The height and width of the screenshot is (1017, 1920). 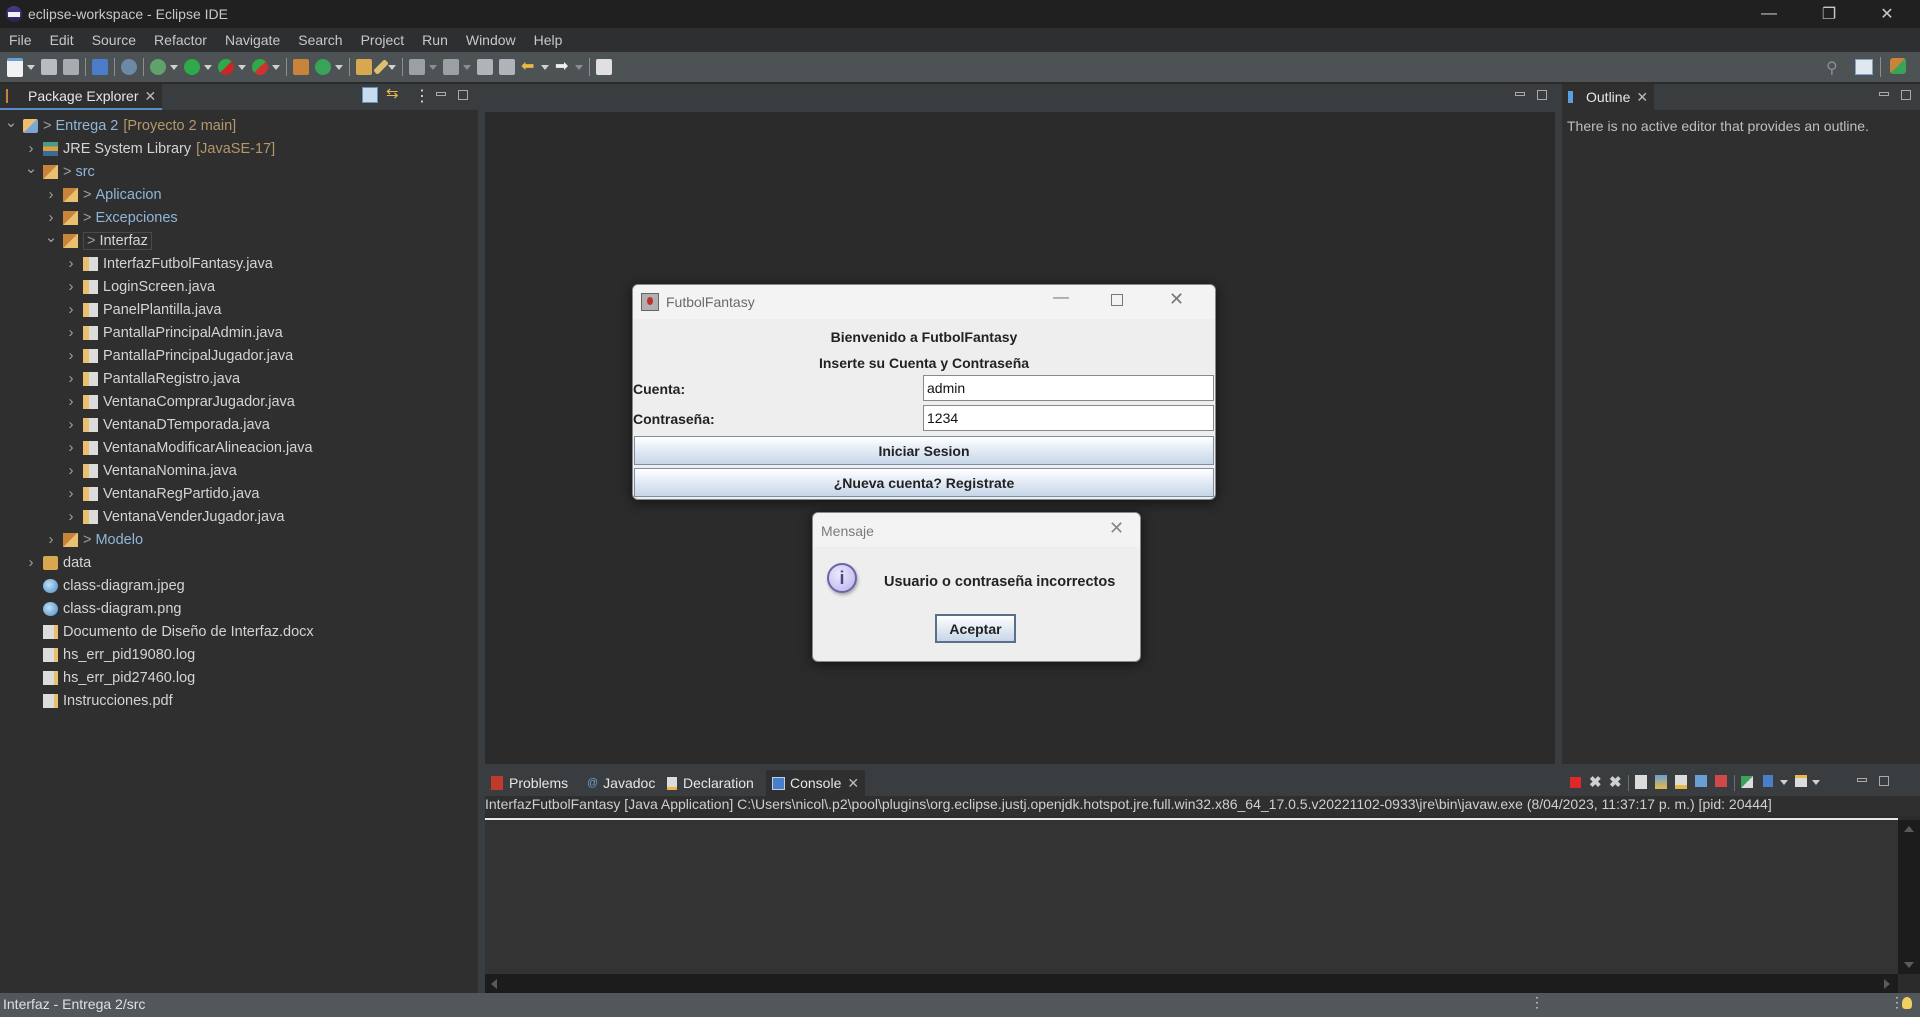 What do you see at coordinates (422, 96) in the screenshot?
I see `view-menu-icon: ⋮` at bounding box center [422, 96].